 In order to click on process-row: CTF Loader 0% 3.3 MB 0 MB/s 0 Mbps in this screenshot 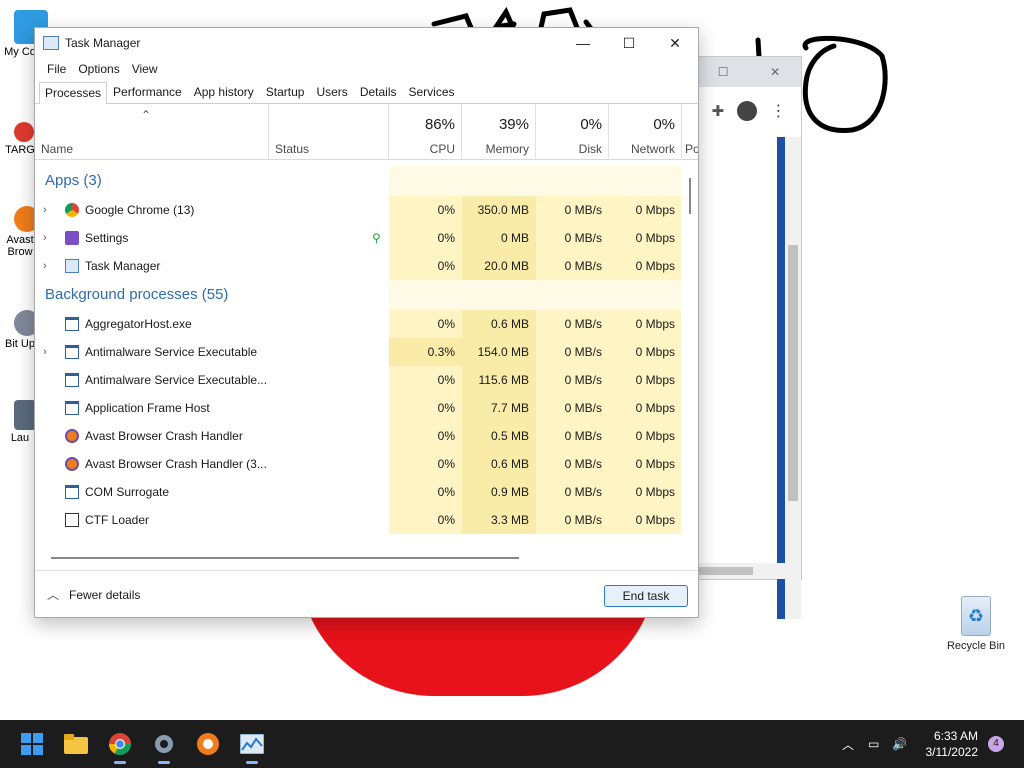, I will do `click(358, 520)`.